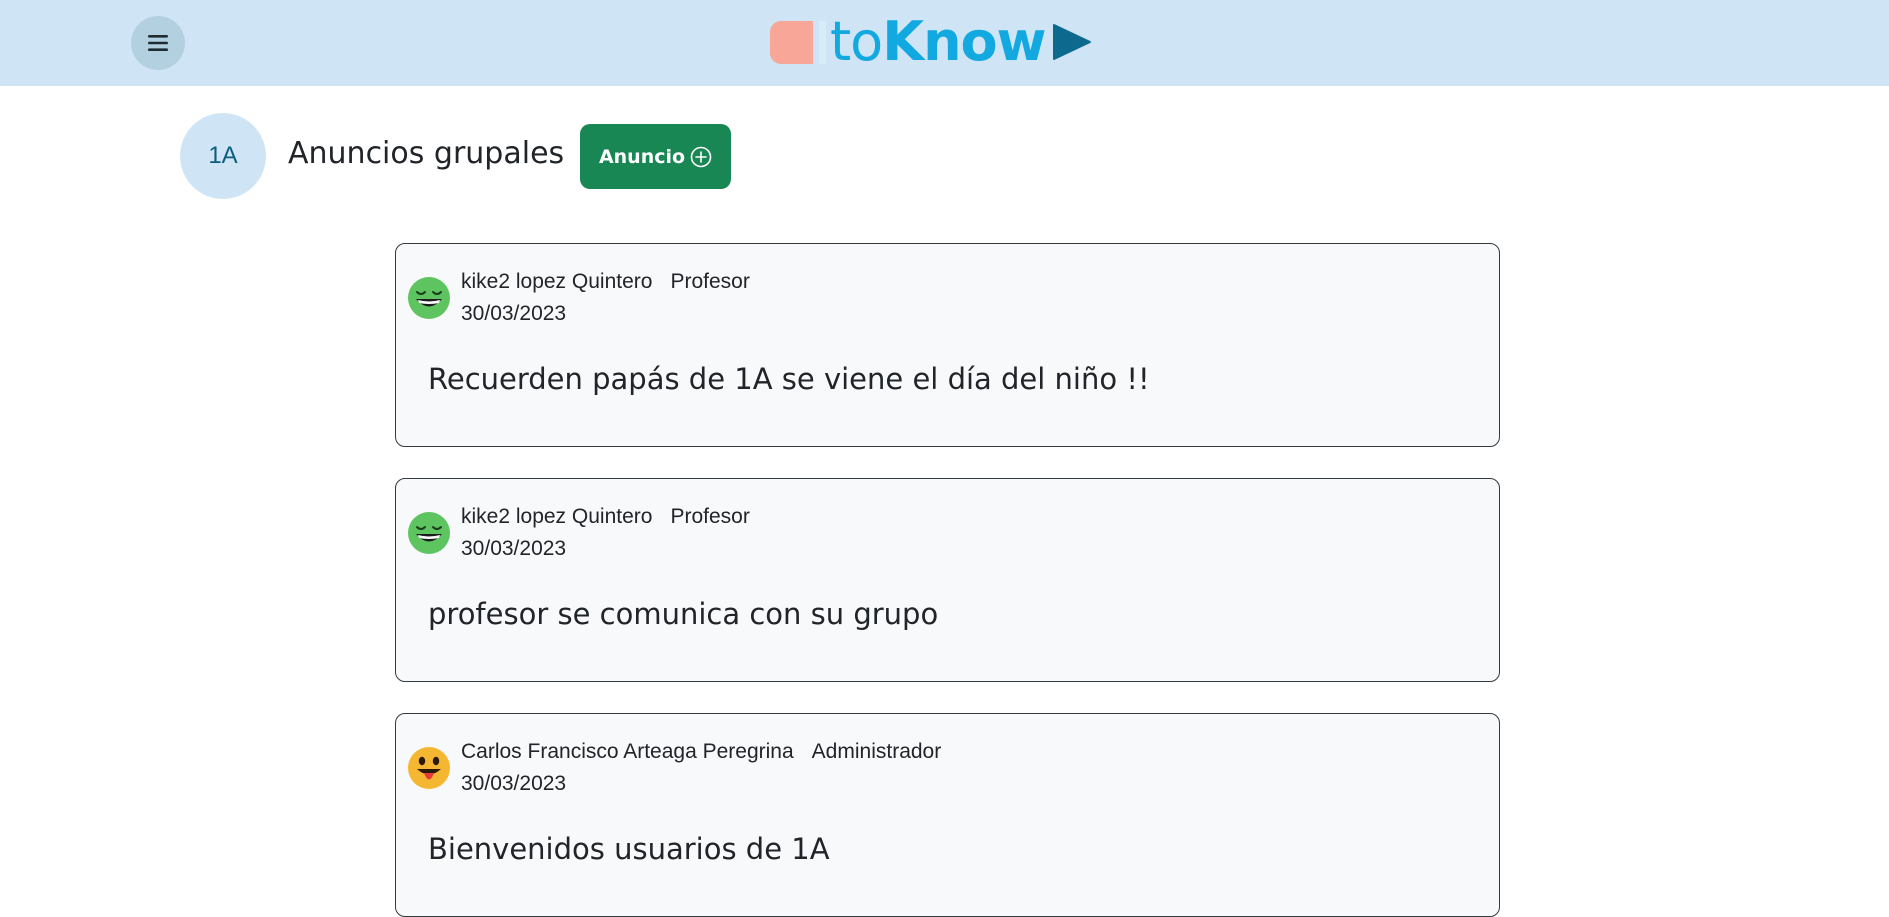 This screenshot has width=1889, height=917. Describe the element at coordinates (642, 156) in the screenshot. I see `new-announcement-label: Anuncio` at that location.